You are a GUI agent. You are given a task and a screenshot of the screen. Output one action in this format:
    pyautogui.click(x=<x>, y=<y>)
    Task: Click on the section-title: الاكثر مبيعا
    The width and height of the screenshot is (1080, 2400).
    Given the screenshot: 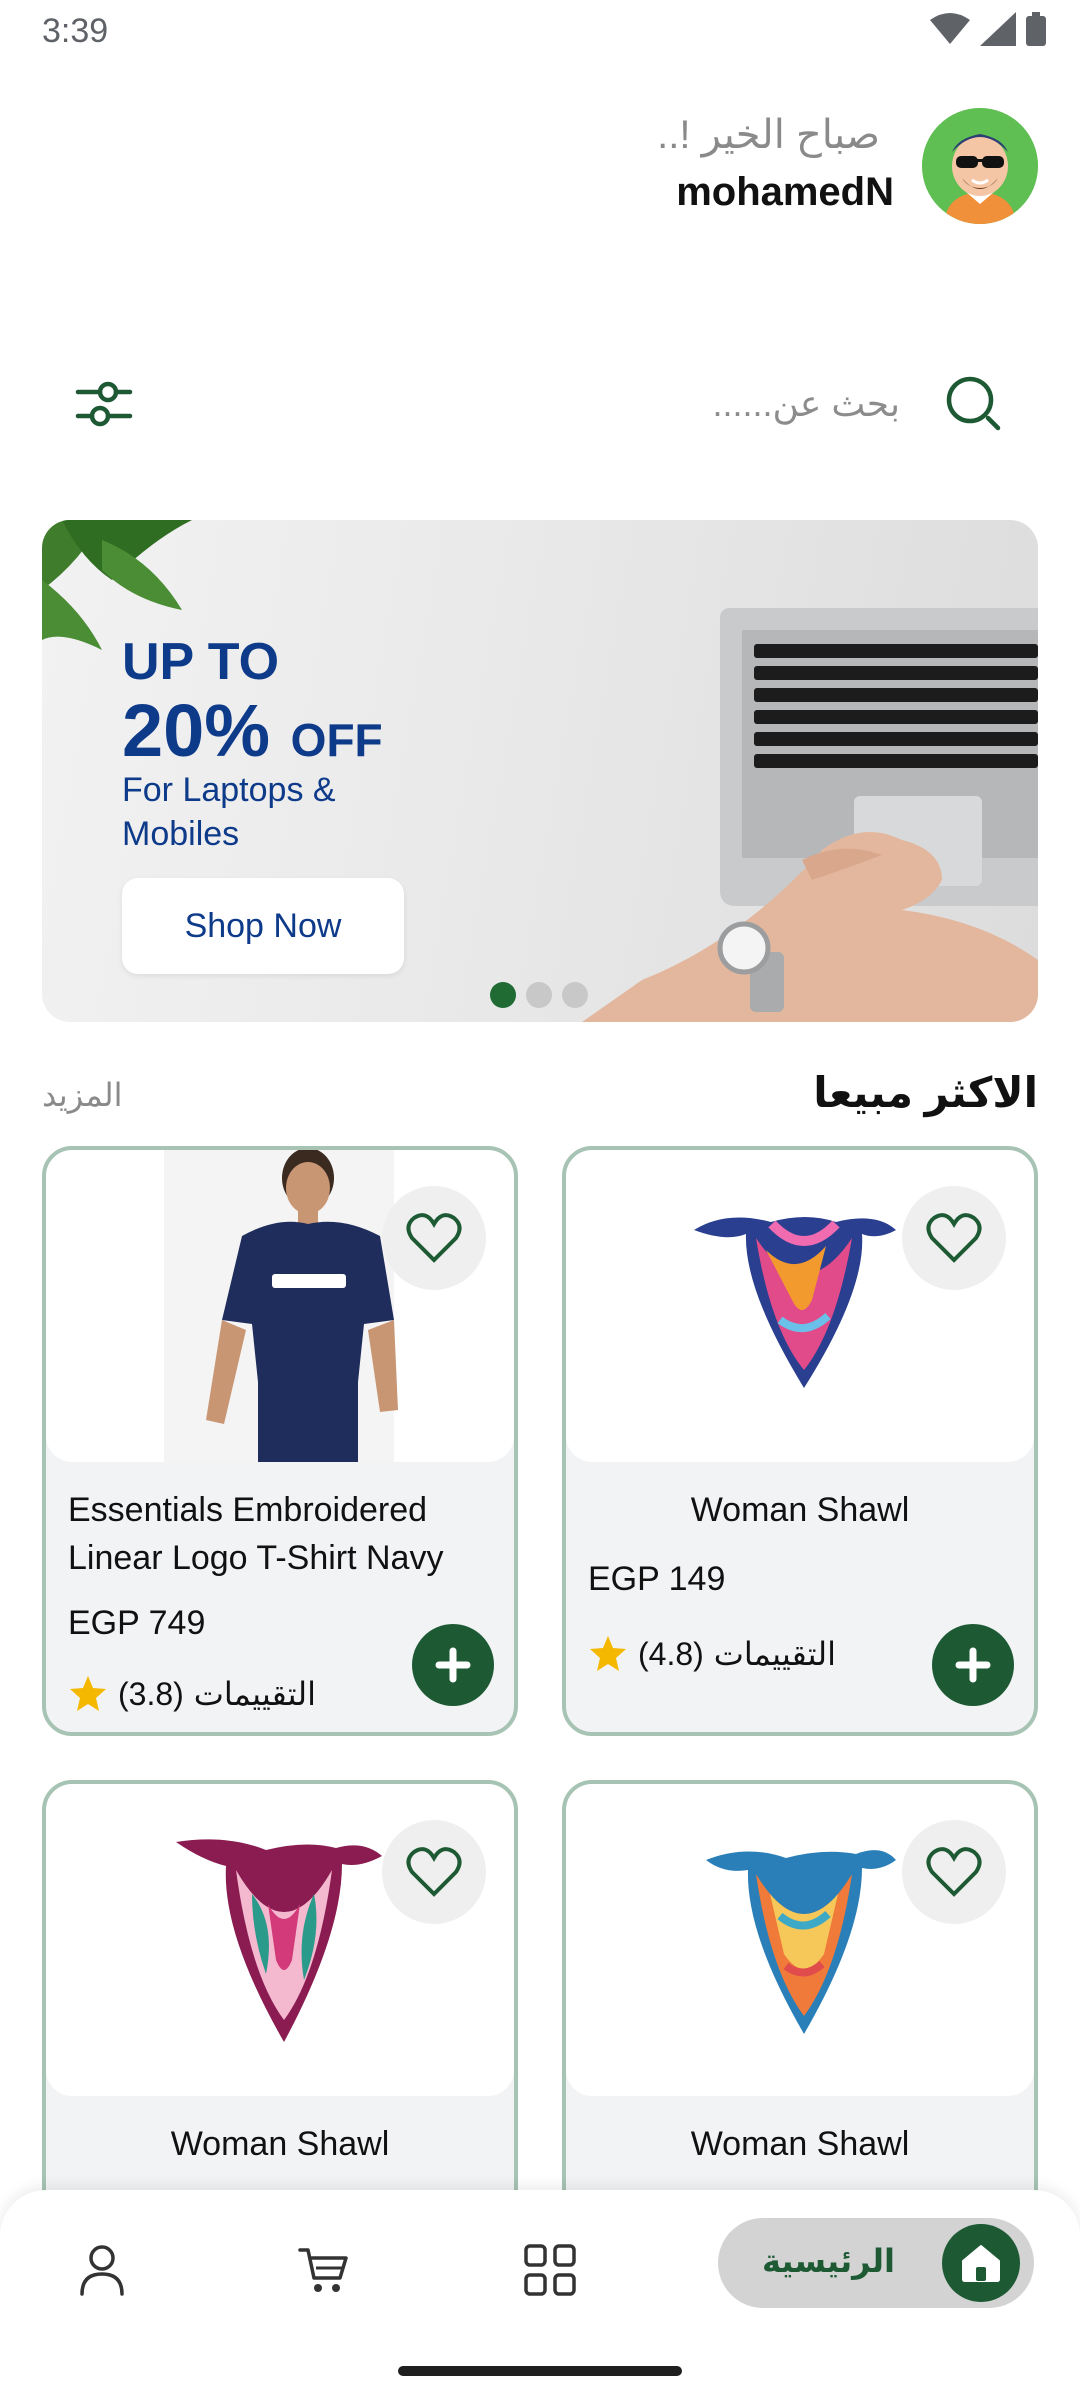 What is the action you would take?
    pyautogui.click(x=925, y=1092)
    